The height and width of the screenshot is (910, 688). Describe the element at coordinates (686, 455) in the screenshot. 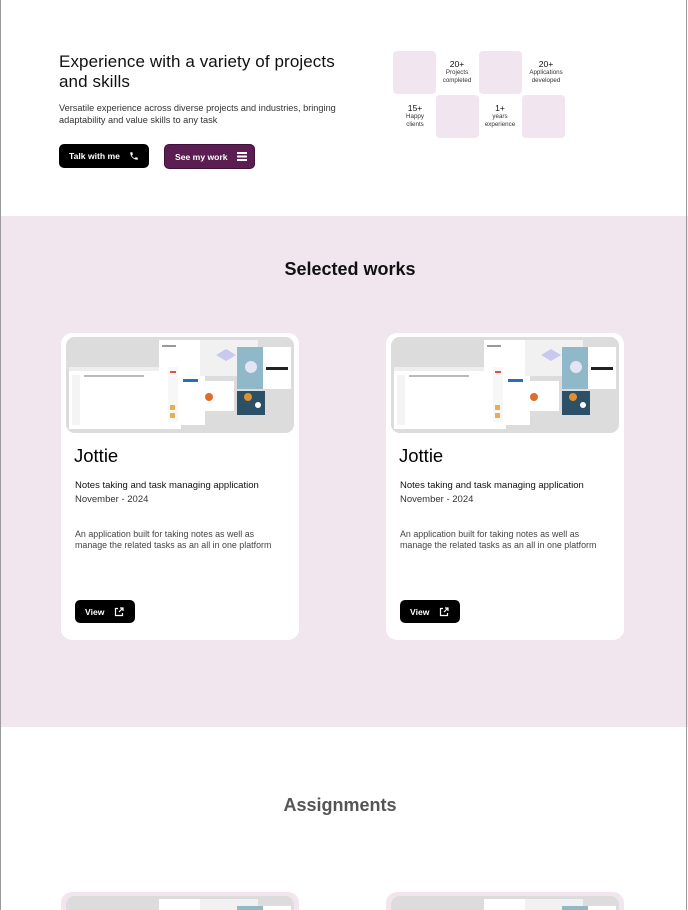

I see `page-border-right` at that location.